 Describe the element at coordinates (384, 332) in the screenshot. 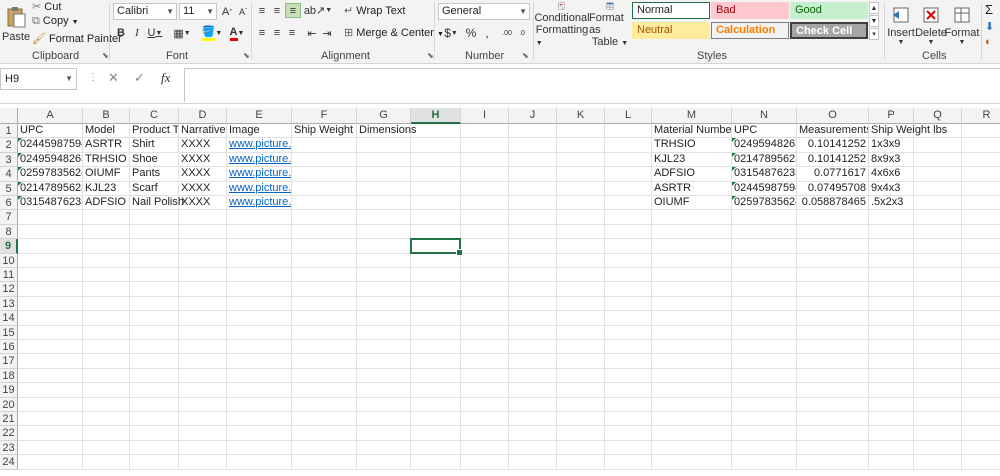

I see `cell-g15` at that location.